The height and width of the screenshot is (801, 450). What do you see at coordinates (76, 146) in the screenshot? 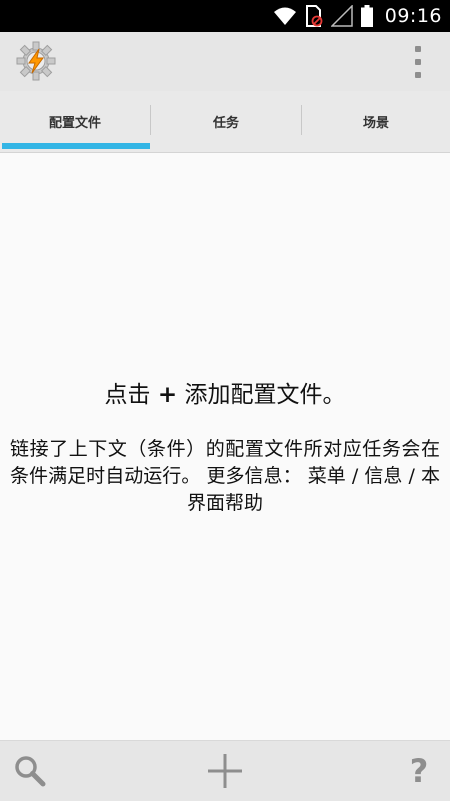
I see `active-tab-indicator` at bounding box center [76, 146].